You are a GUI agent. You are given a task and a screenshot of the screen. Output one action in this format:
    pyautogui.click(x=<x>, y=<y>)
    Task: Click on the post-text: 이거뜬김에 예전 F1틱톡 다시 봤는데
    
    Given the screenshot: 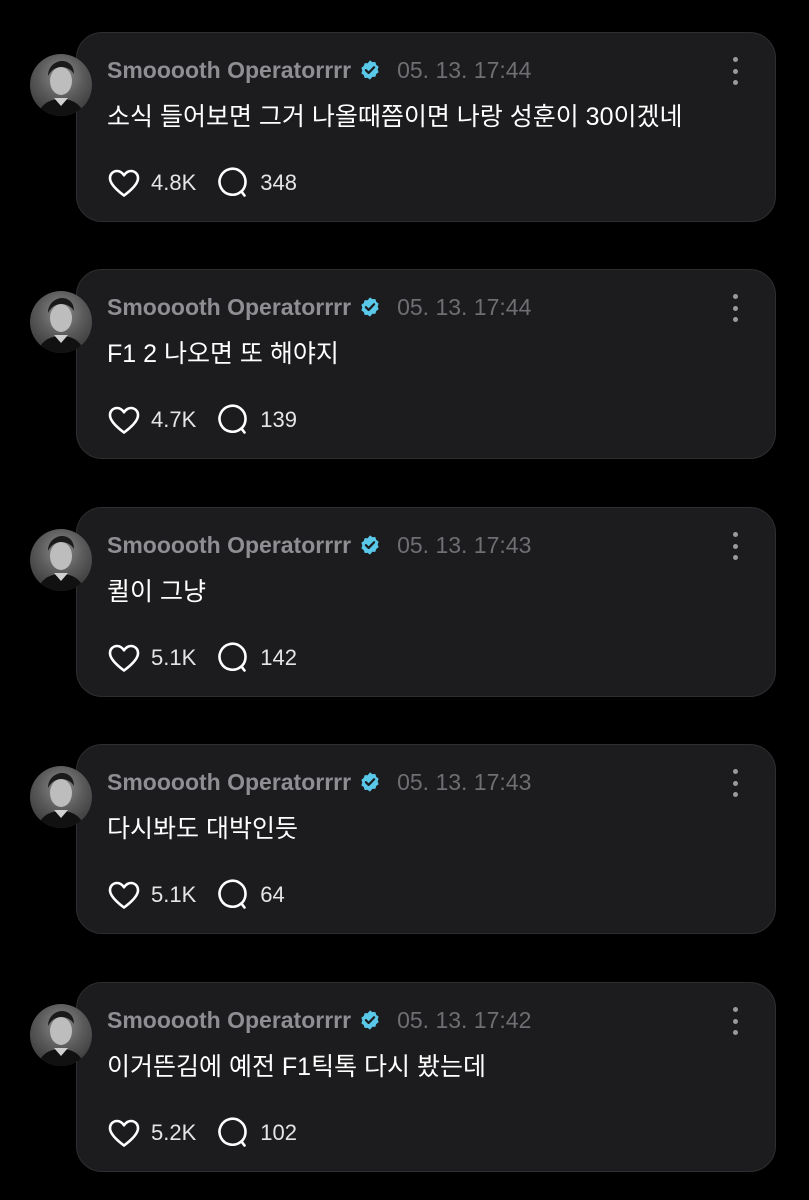 What is the action you would take?
    pyautogui.click(x=296, y=1067)
    